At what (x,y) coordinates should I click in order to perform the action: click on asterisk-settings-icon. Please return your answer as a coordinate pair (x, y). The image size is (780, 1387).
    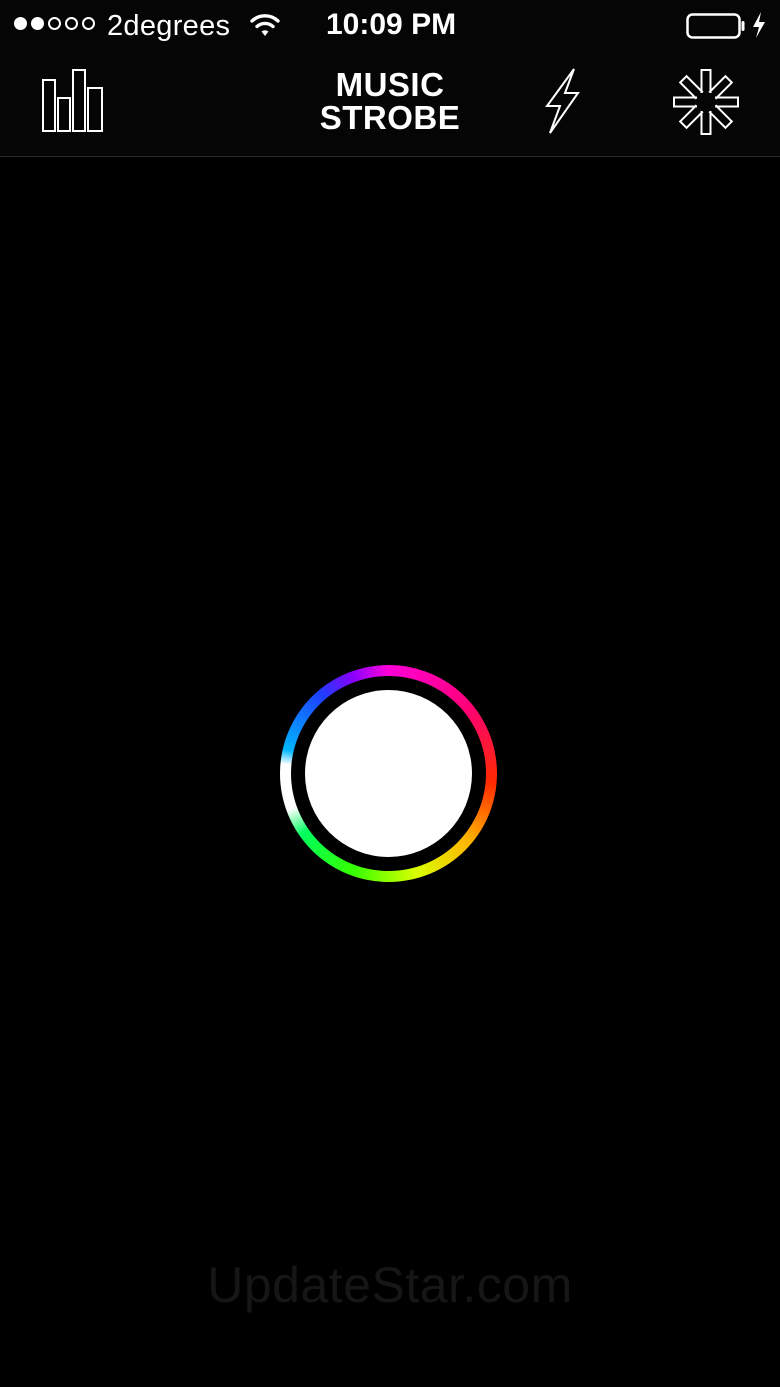
    Looking at the image, I should click on (706, 102).